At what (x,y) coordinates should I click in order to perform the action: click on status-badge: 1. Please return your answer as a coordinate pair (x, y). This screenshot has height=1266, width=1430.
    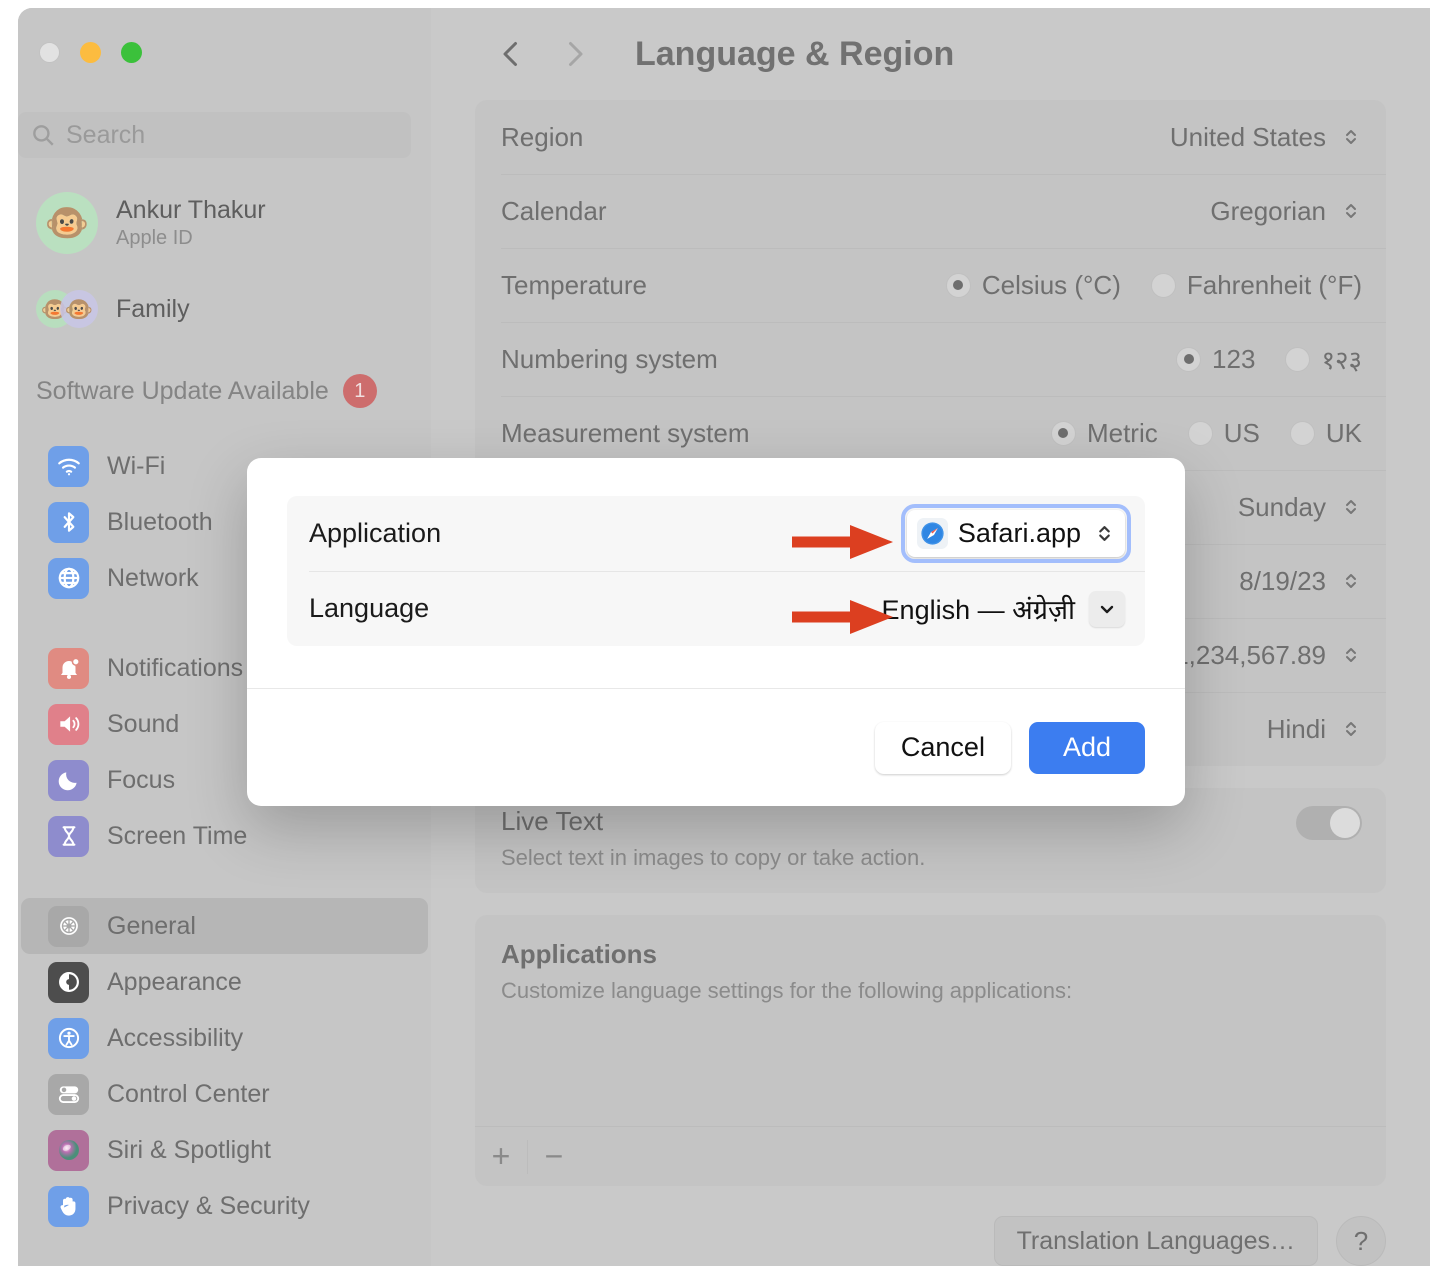
    Looking at the image, I should click on (359, 391).